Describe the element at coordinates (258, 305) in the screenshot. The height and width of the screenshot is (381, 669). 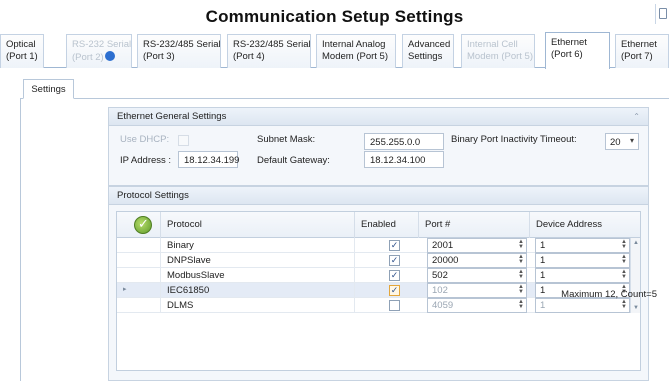
I see `protocol-name: DLMS` at that location.